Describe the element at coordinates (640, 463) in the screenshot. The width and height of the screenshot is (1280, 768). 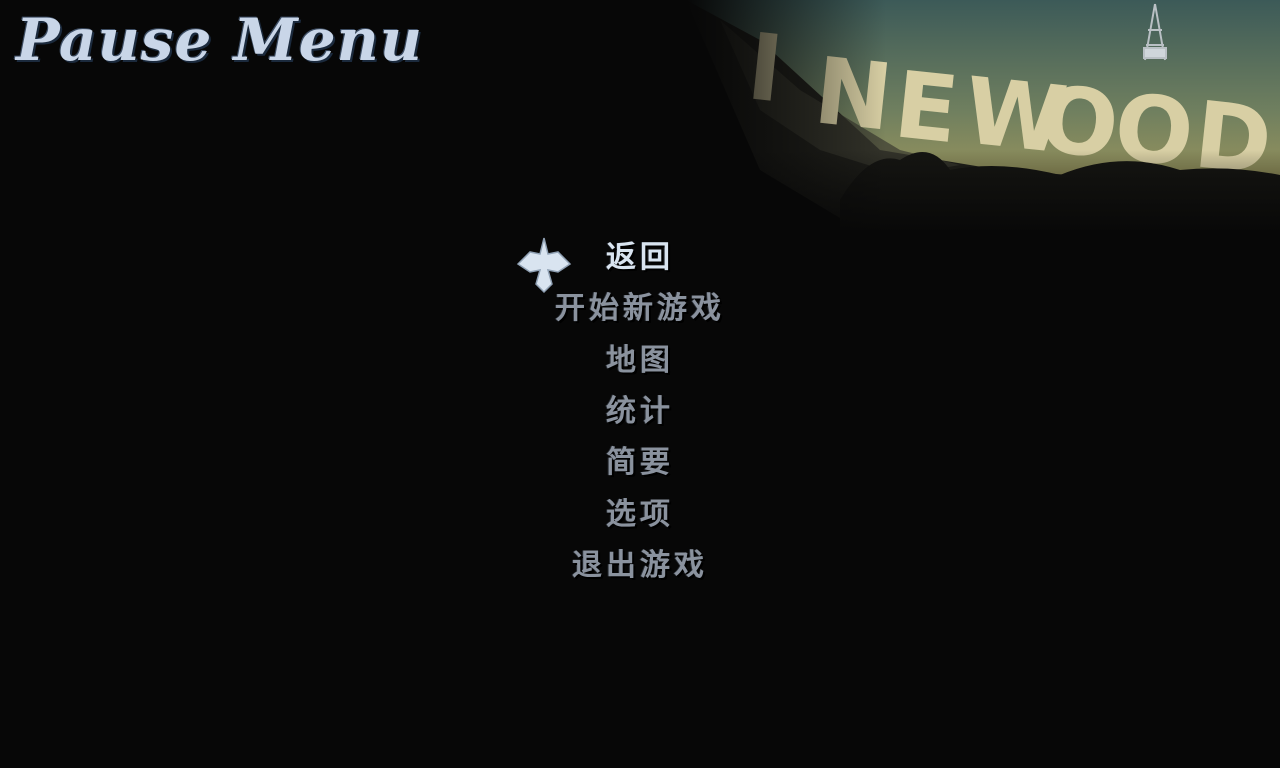
I see `menu-item-brief: 简要` at that location.